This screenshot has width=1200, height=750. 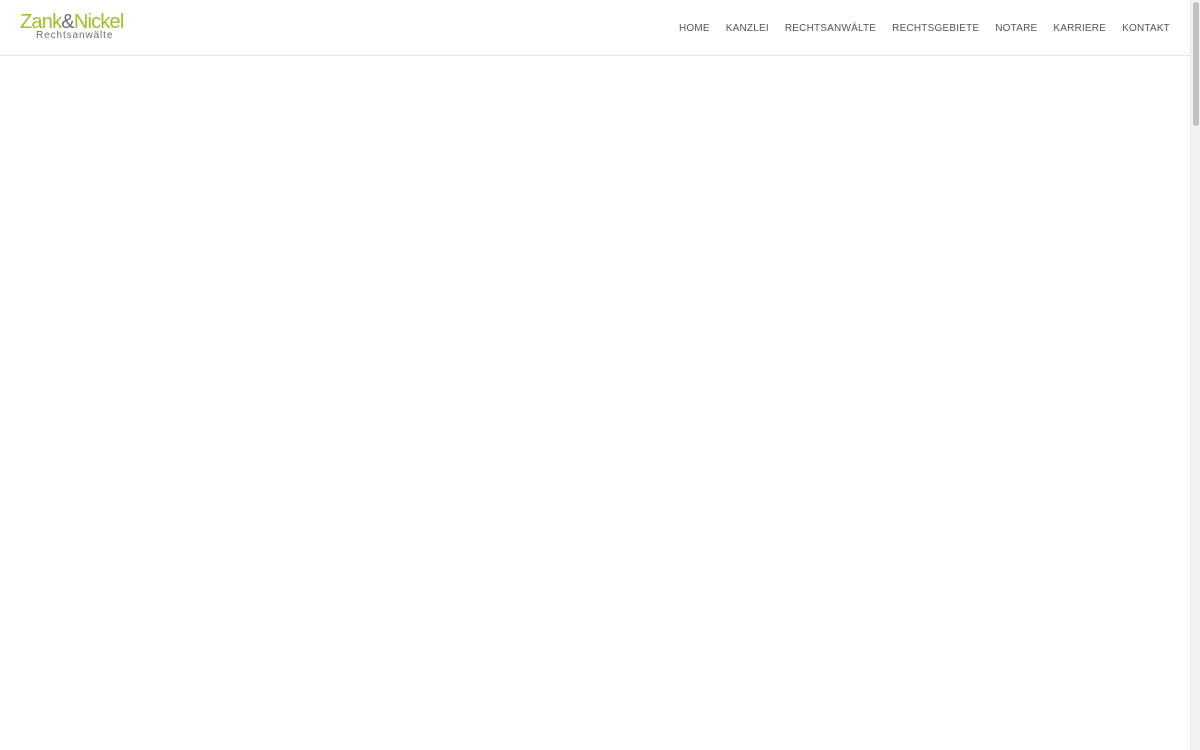 What do you see at coordinates (694, 28) in the screenshot?
I see `nav-item-home: HOME` at bounding box center [694, 28].